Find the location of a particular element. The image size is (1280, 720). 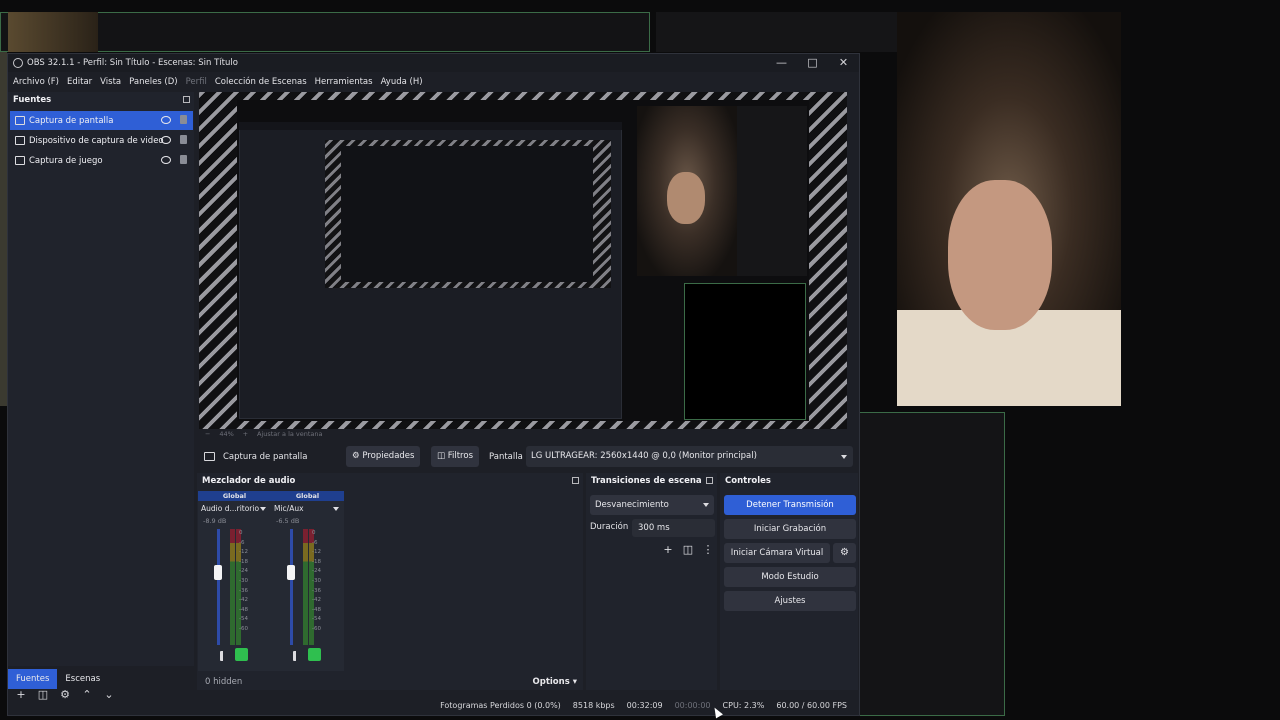

source-item: Dispositivo de captura de video is located at coordinates (101, 140).